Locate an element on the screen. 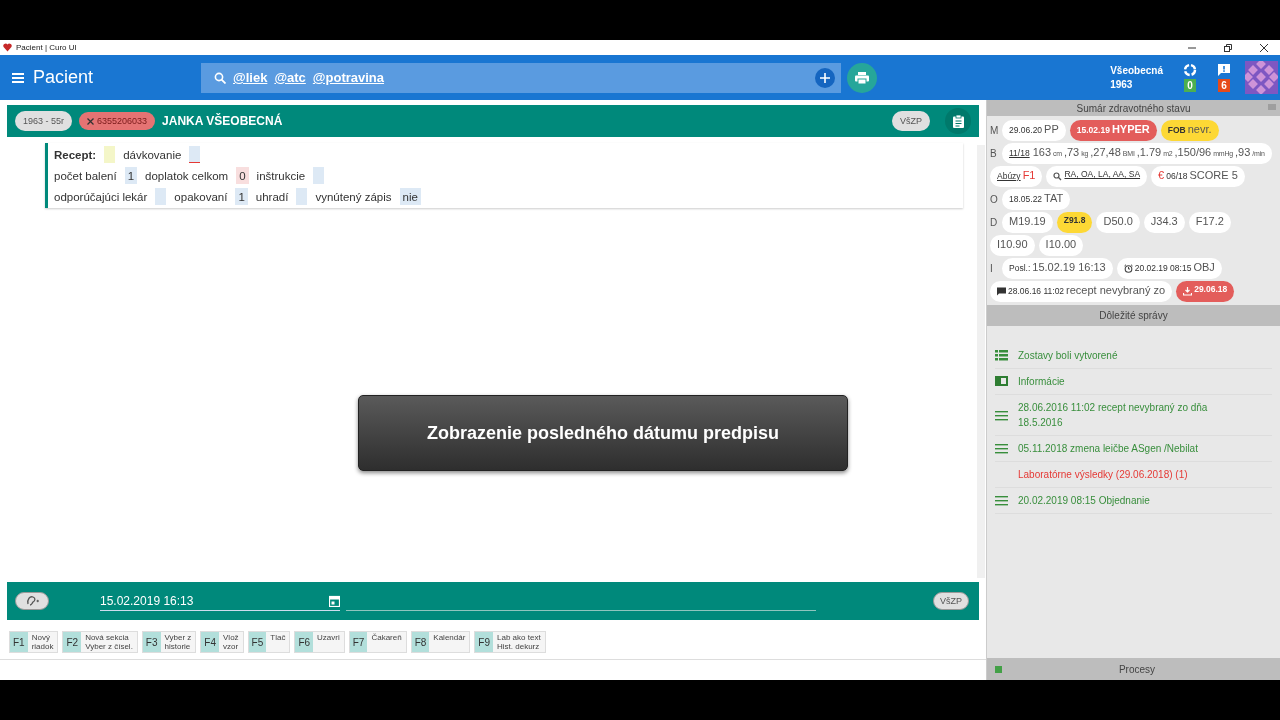 Image resolution: width=1280 pixels, height=720 pixels. message-item: 05.11.2018 zmena leičbe ASgen /Nebilat is located at coordinates (1133, 449).